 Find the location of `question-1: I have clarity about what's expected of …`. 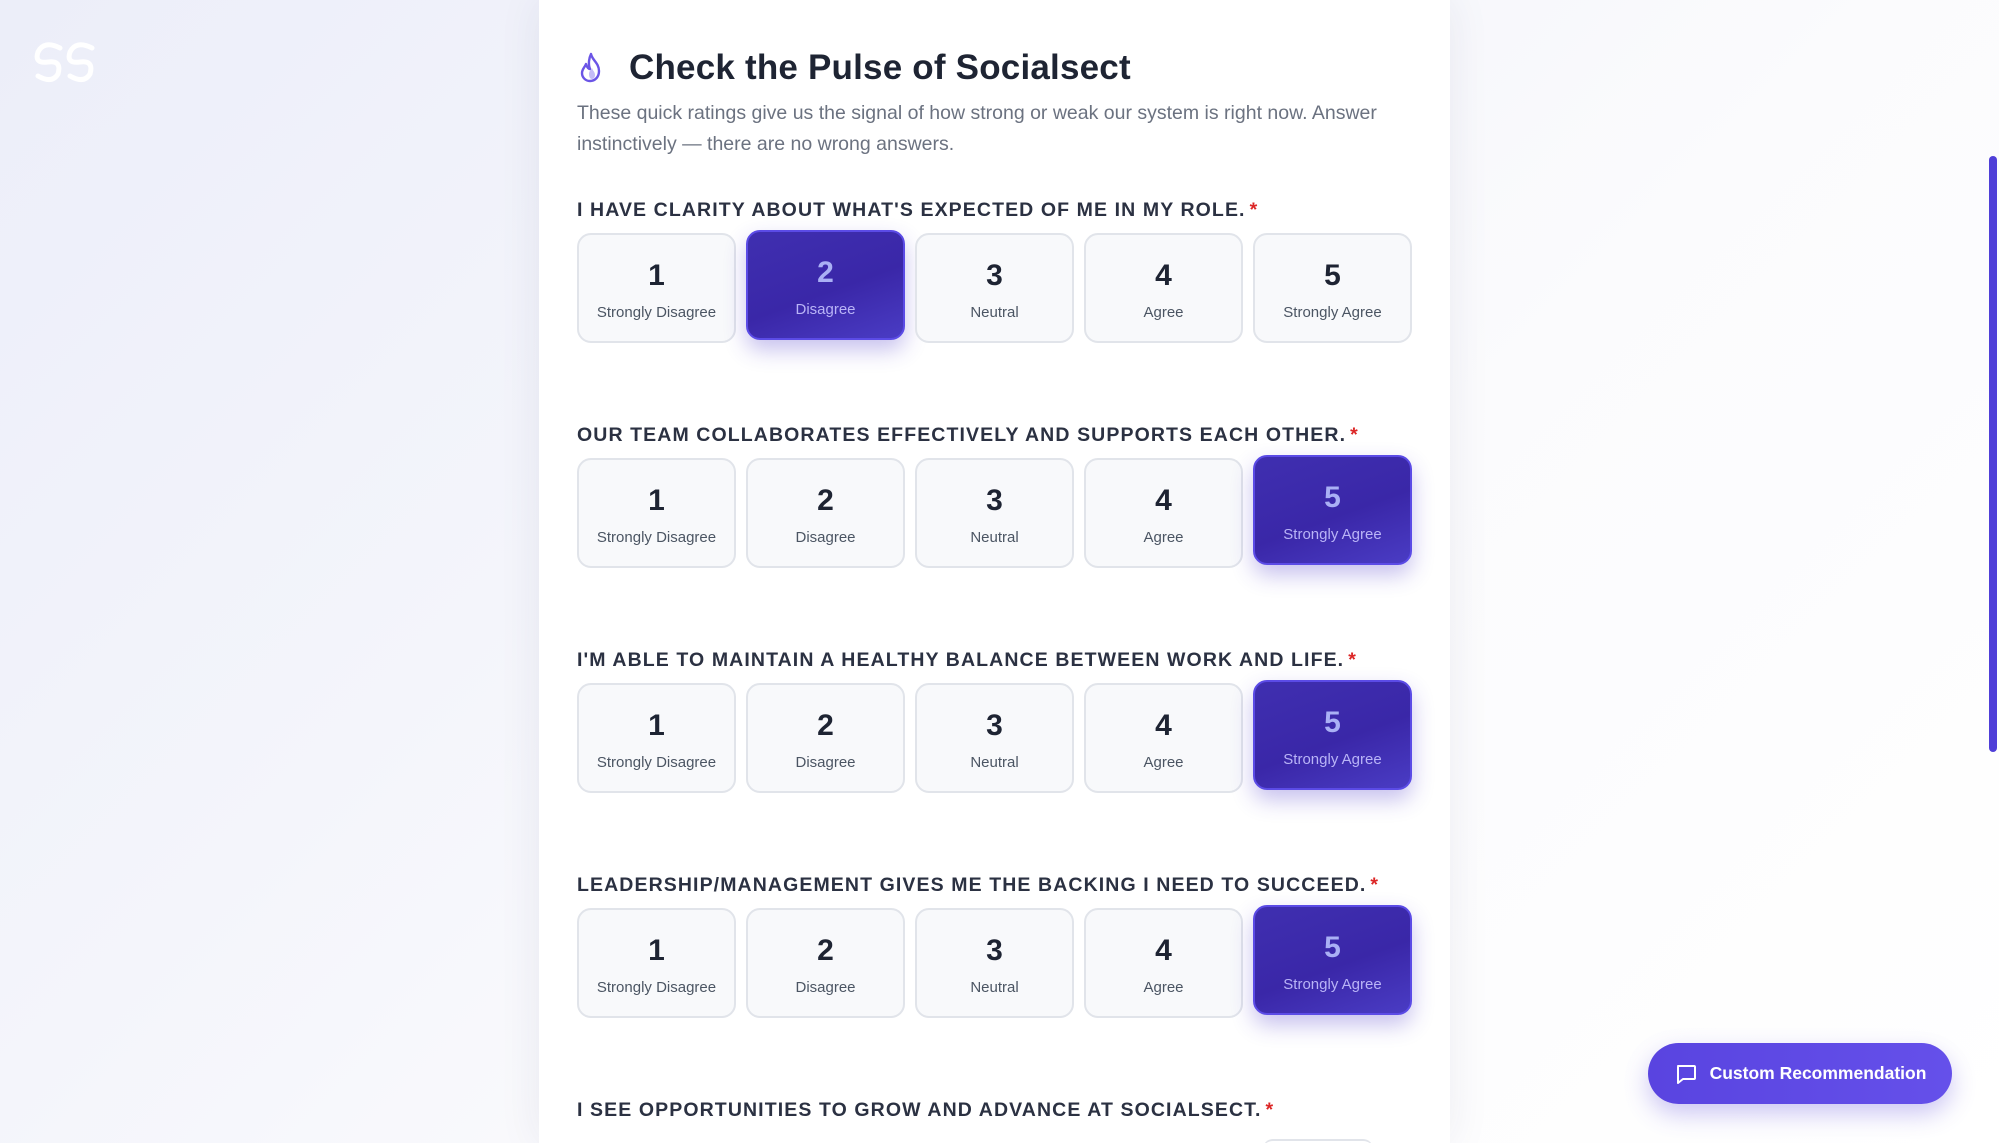

question-1: I have clarity about what's expected of … is located at coordinates (997, 271).